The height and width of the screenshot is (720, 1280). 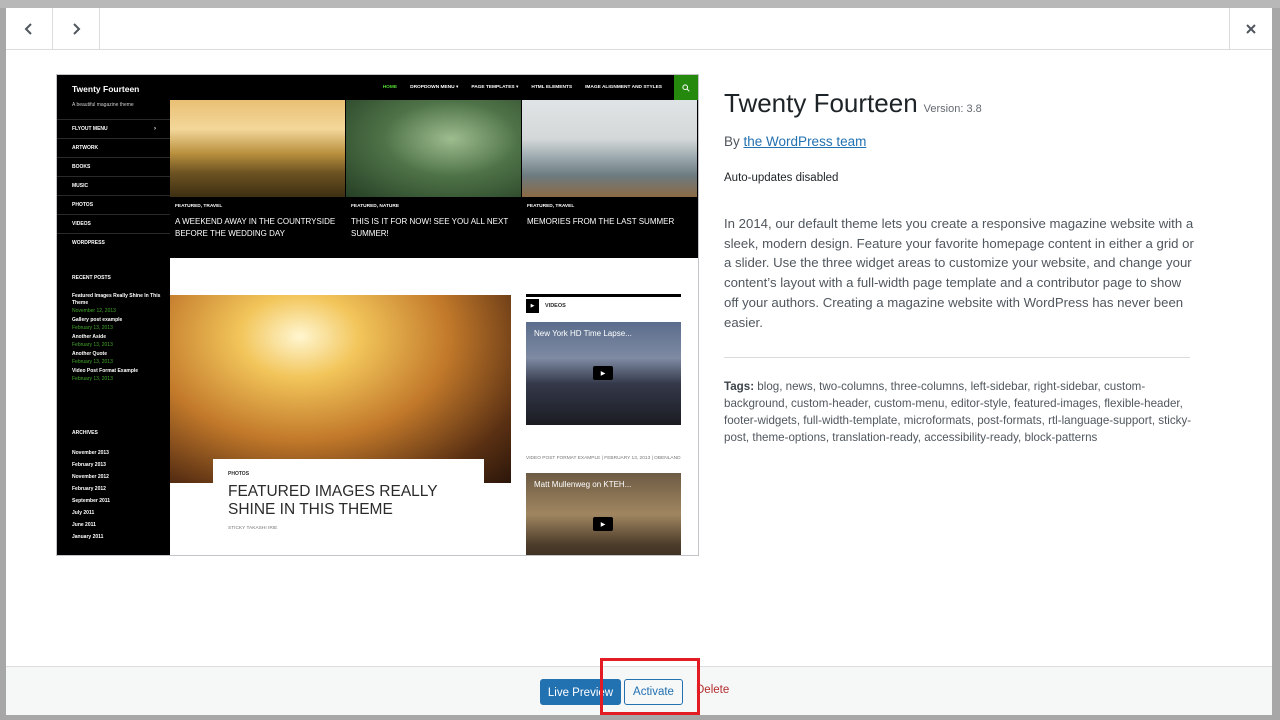 I want to click on theme-name: Twenty Fourteen Version: 3.8, so click(x=853, y=103).